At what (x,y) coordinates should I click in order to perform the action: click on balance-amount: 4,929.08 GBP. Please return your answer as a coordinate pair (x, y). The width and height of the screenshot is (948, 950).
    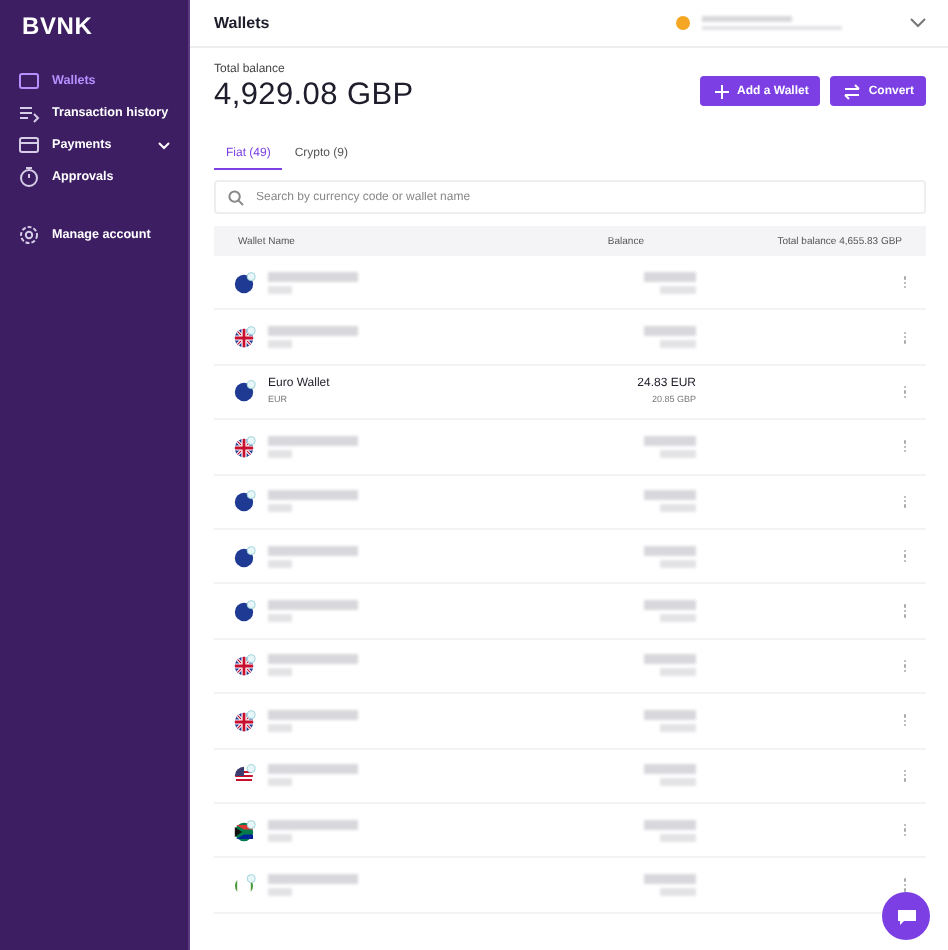
    Looking at the image, I should click on (314, 96).